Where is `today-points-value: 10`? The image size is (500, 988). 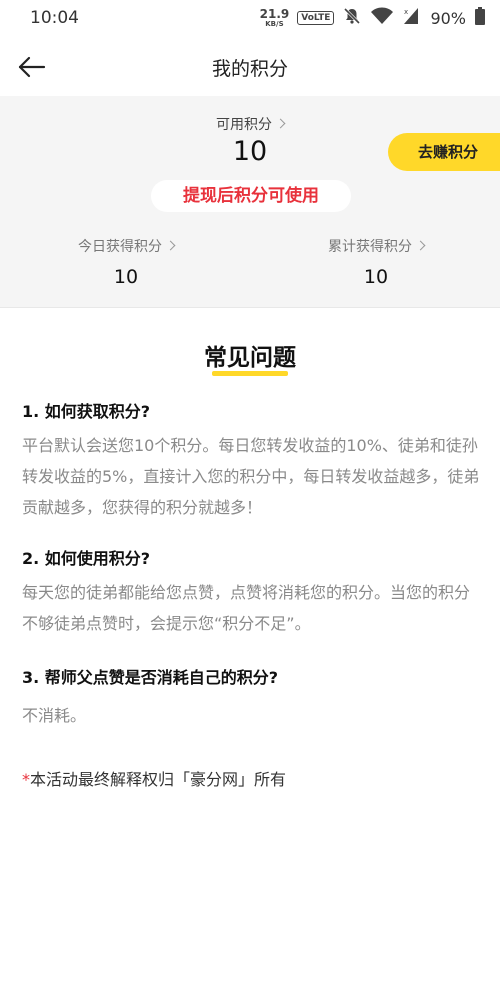
today-points-value: 10 is located at coordinates (126, 277).